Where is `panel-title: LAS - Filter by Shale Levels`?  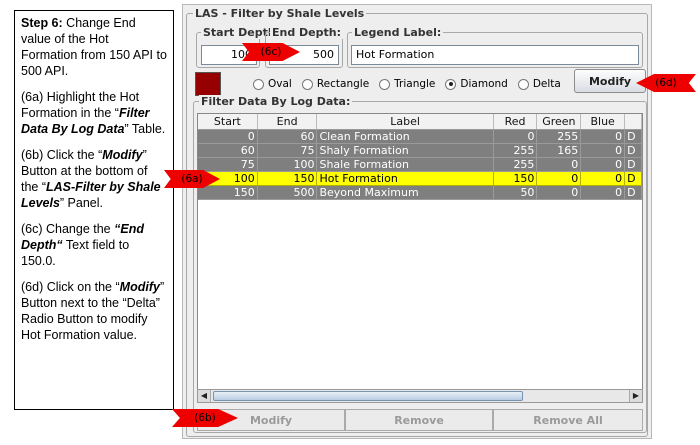 panel-title: LAS - Filter by Shale Levels is located at coordinates (280, 13).